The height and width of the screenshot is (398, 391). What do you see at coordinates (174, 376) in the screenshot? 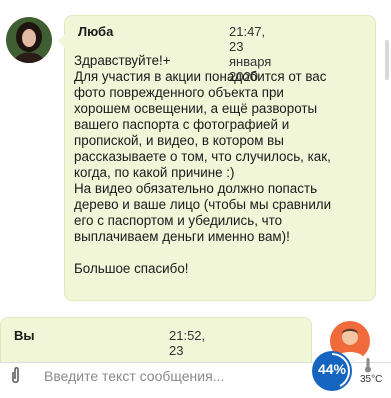
I see `message-input` at bounding box center [174, 376].